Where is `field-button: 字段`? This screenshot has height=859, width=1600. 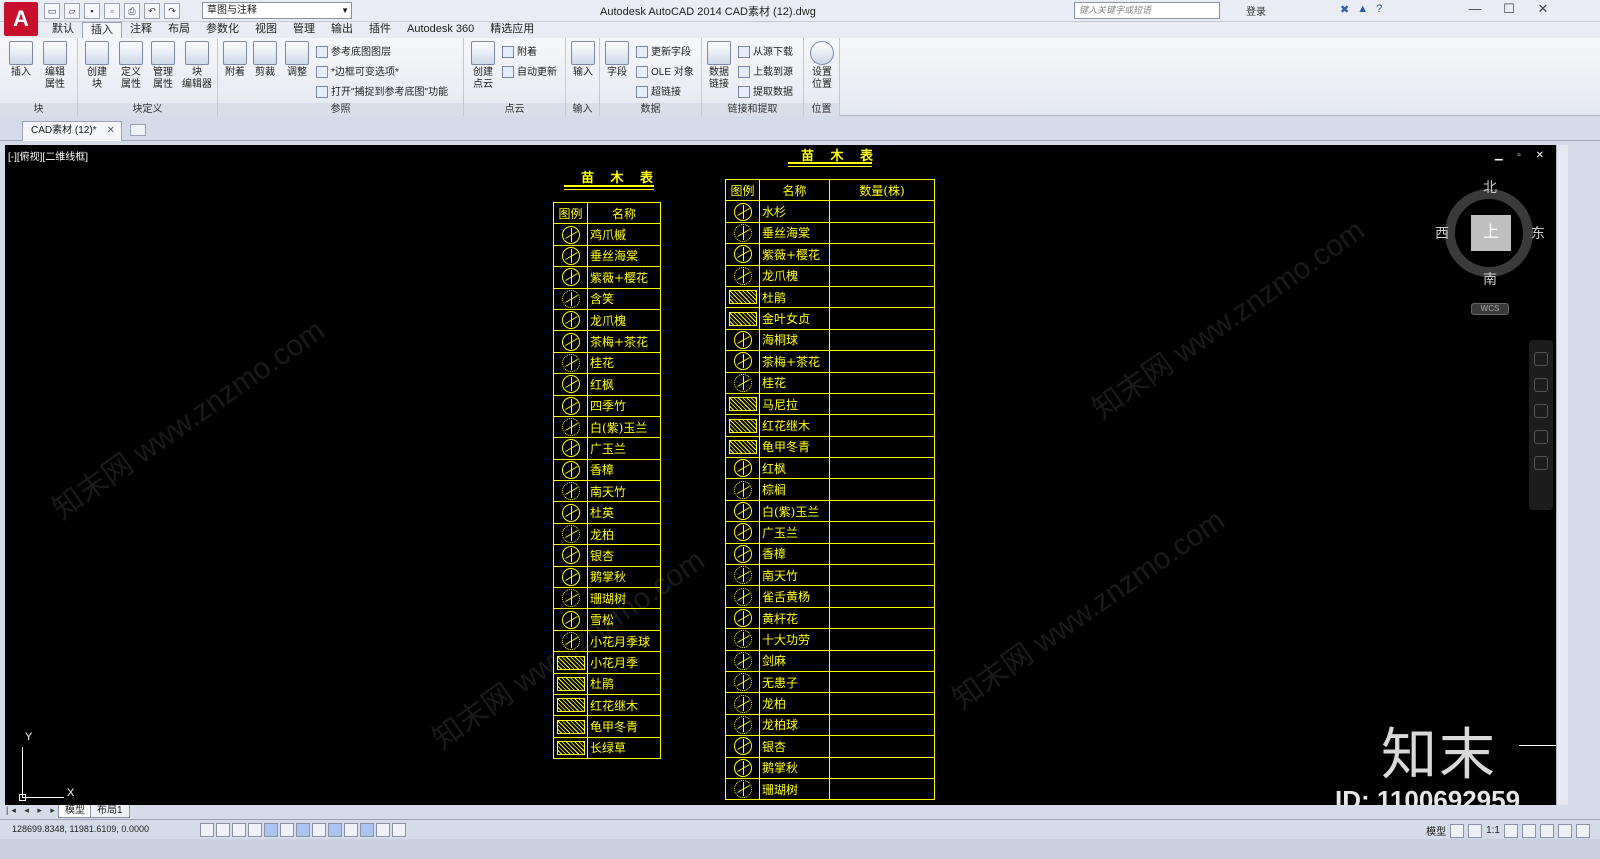
field-button: 字段 is located at coordinates (617, 60).